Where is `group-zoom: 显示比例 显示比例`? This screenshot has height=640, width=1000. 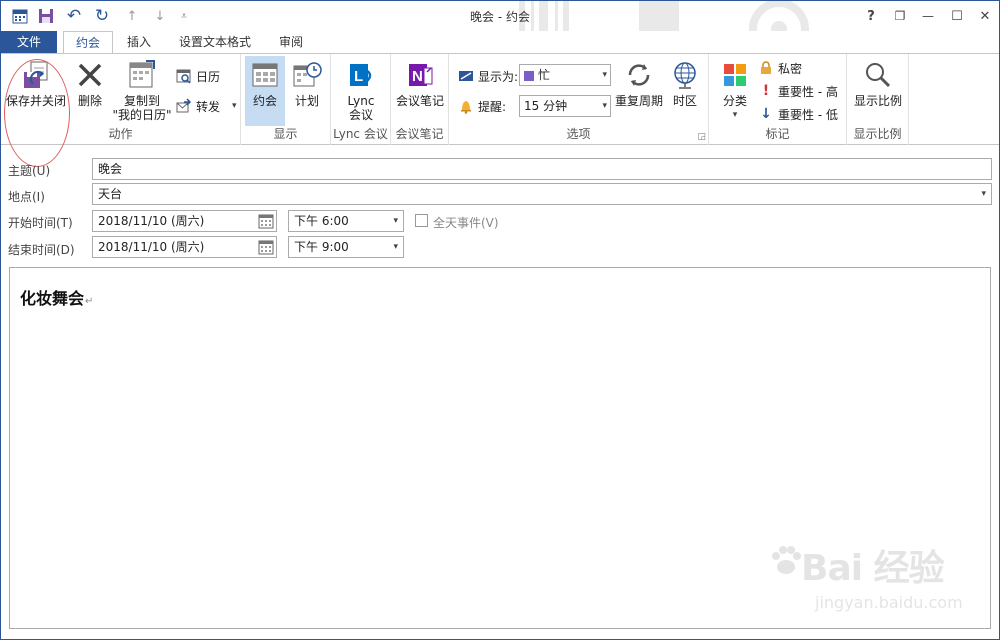 group-zoom: 显示比例 显示比例 is located at coordinates (878, 99).